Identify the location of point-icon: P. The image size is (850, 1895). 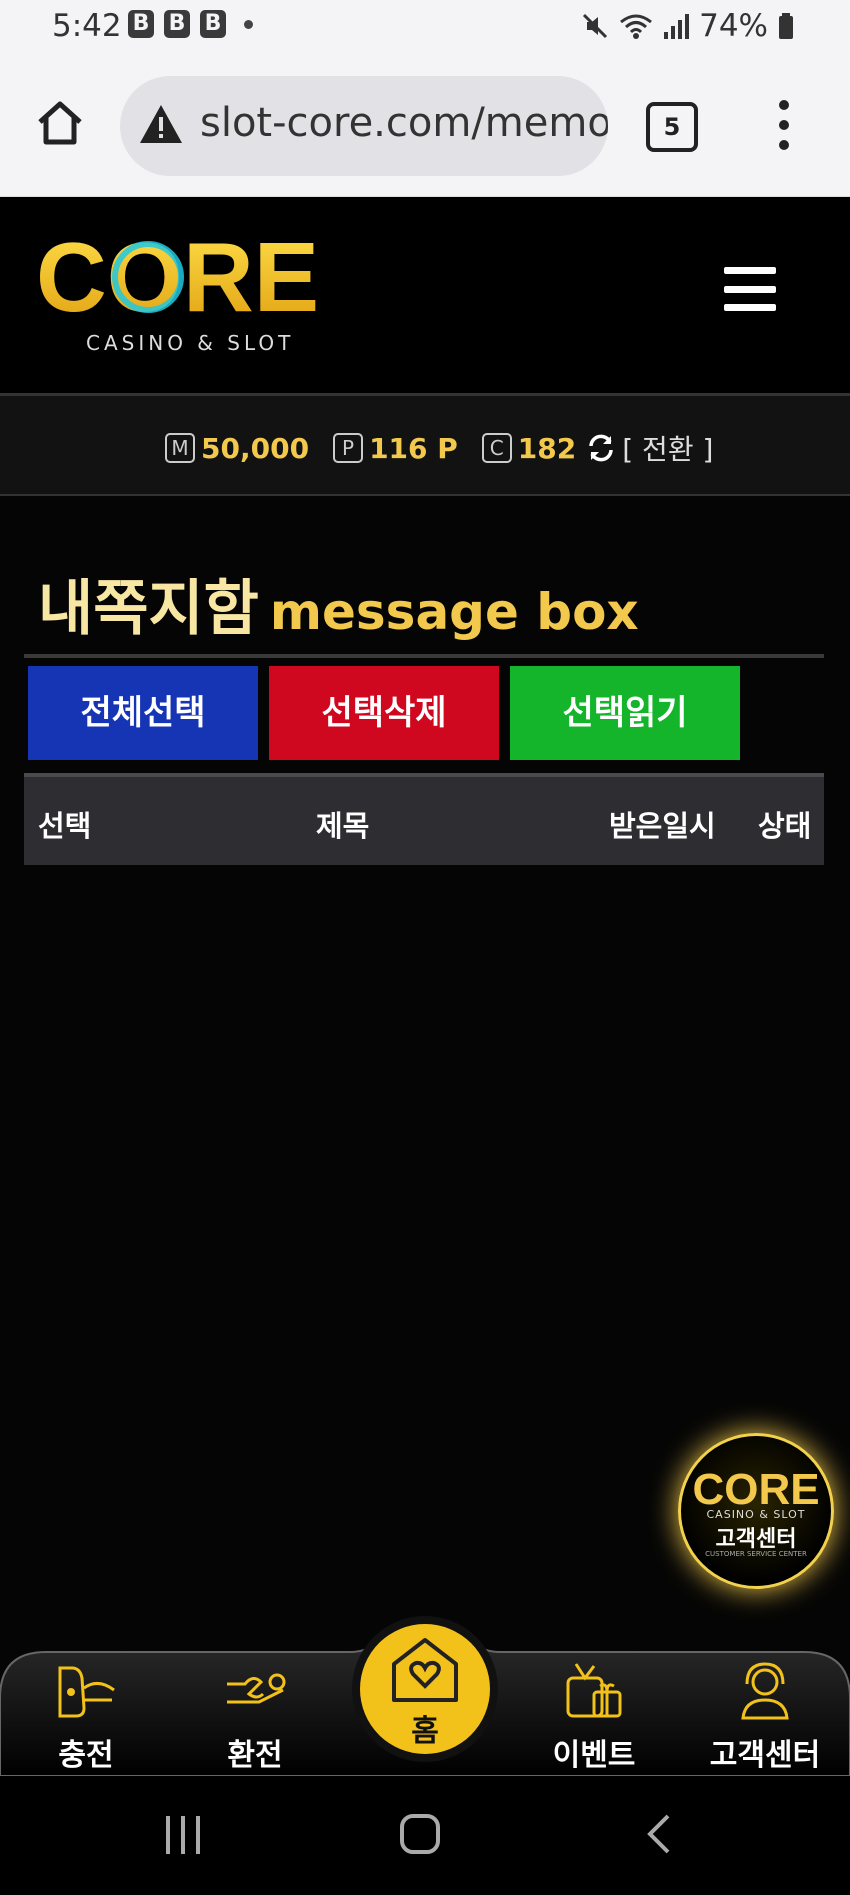
(348, 448).